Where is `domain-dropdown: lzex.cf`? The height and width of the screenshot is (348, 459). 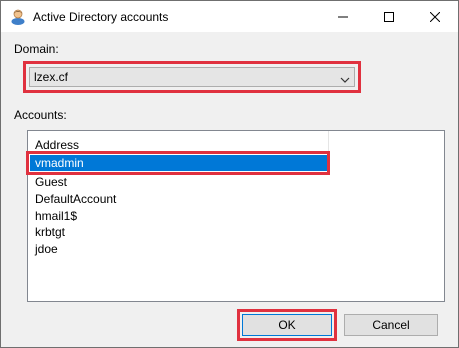 domain-dropdown: lzex.cf is located at coordinates (192, 77).